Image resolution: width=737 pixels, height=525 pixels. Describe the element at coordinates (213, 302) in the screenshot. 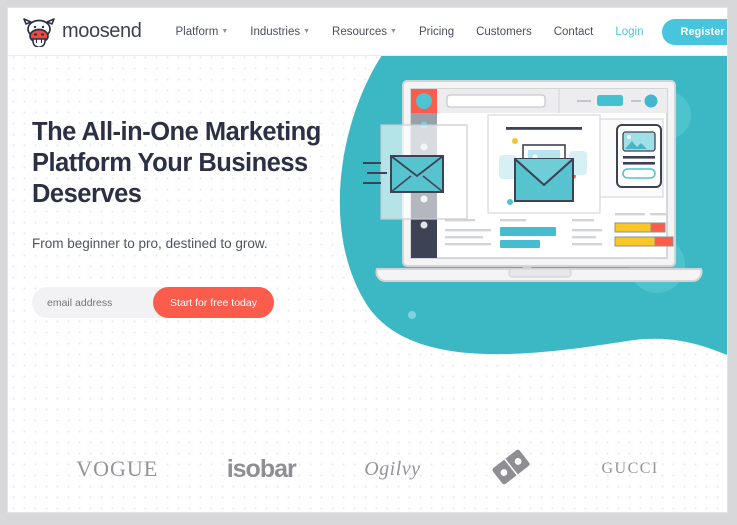

I see `start-free-button: Start for free today` at that location.